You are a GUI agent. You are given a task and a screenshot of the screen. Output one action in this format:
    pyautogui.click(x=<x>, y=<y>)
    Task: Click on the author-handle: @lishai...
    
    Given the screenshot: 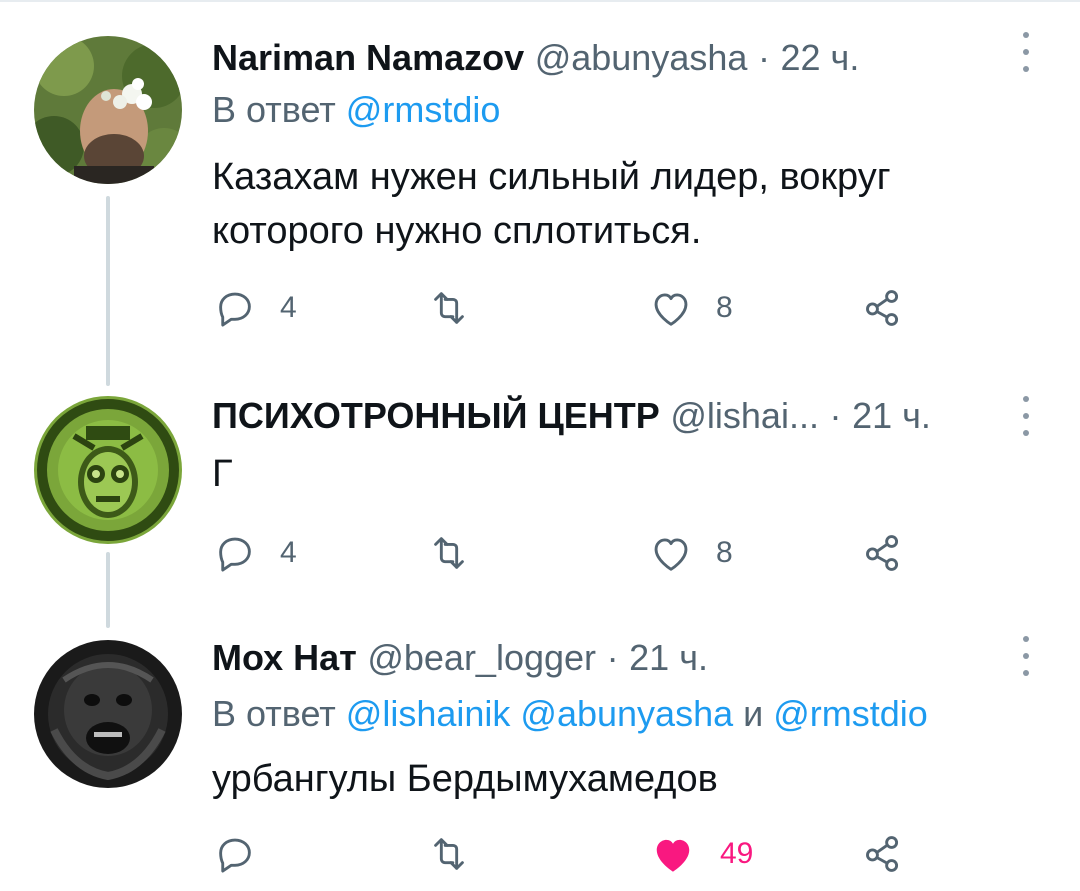 What is the action you would take?
    pyautogui.click(x=744, y=415)
    